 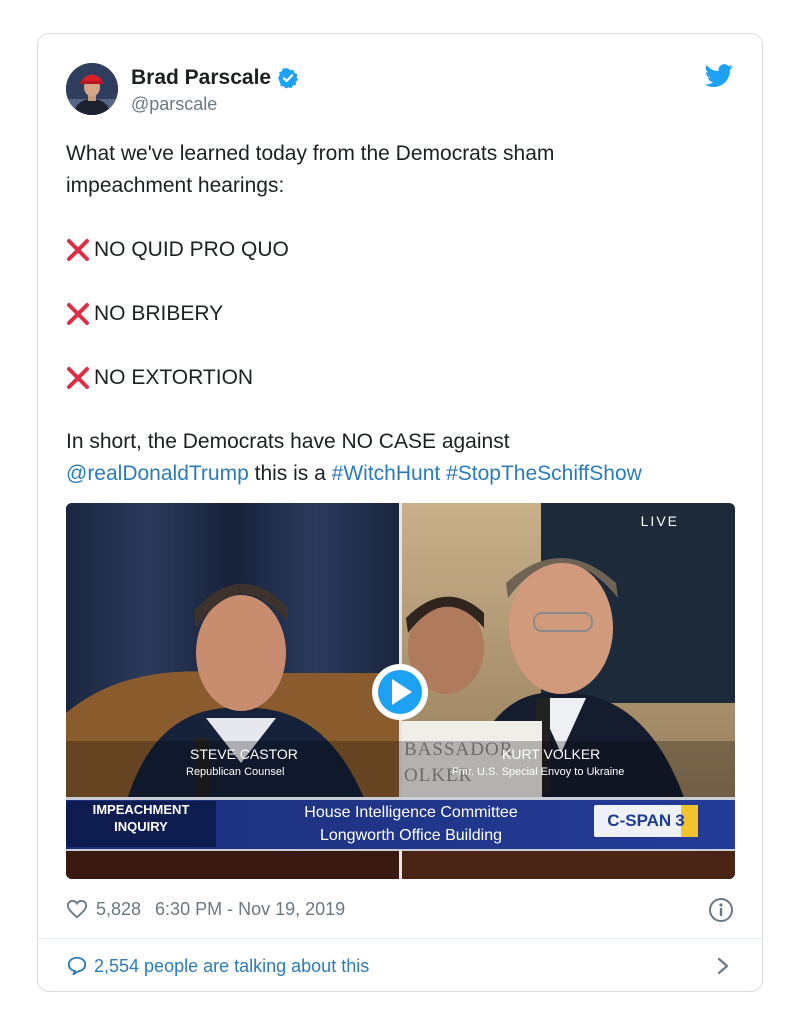 I want to click on tweet-meta: 5,828 6:30 PM - Nov 19, 2019, so click(x=205, y=909).